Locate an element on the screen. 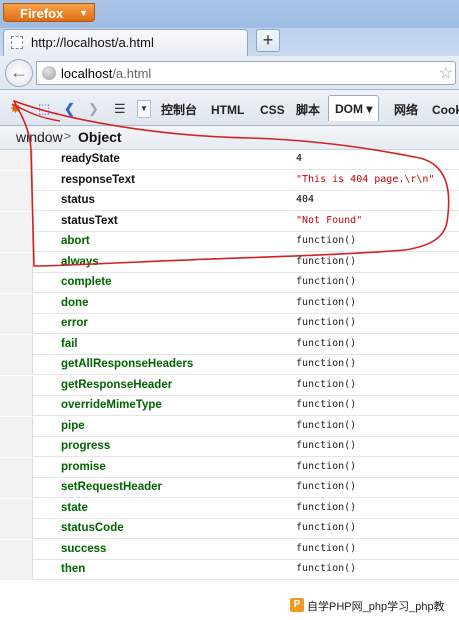  watermark-text: 自学PHP网_php学习_php教 is located at coordinates (376, 607).